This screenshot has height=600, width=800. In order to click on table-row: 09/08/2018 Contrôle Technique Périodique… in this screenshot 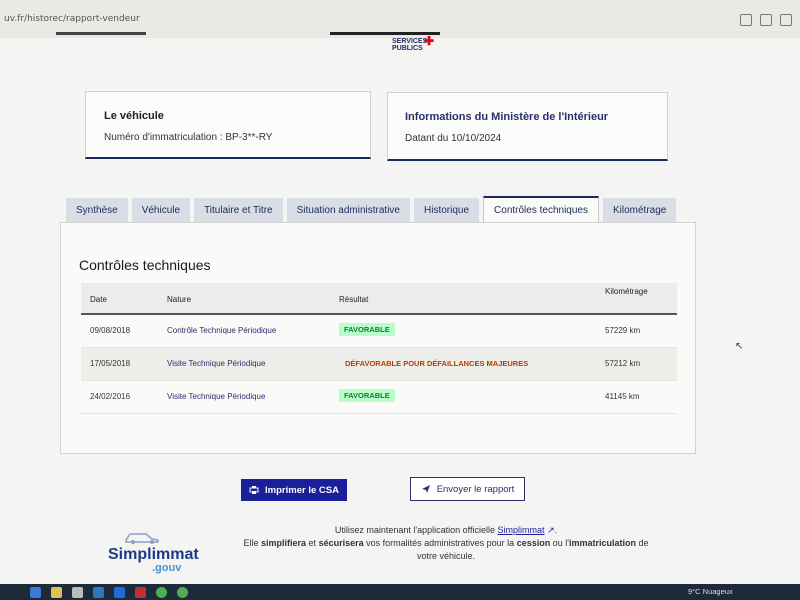, I will do `click(379, 331)`.